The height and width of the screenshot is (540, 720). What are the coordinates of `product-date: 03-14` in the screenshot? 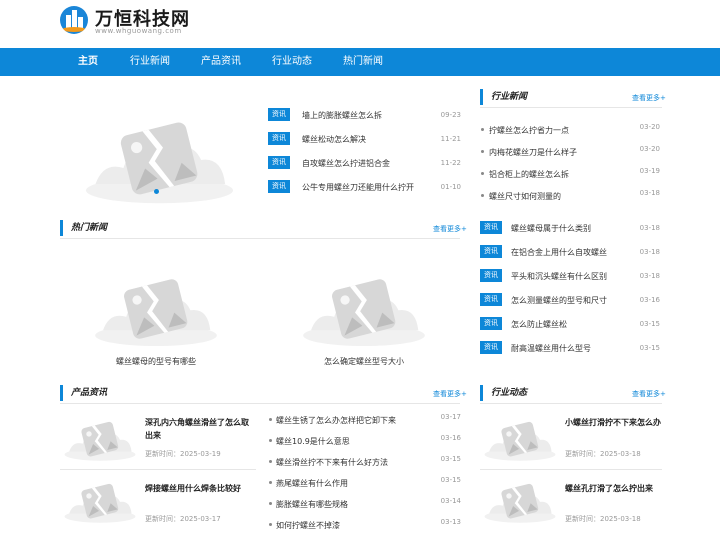 It's located at (450, 501).